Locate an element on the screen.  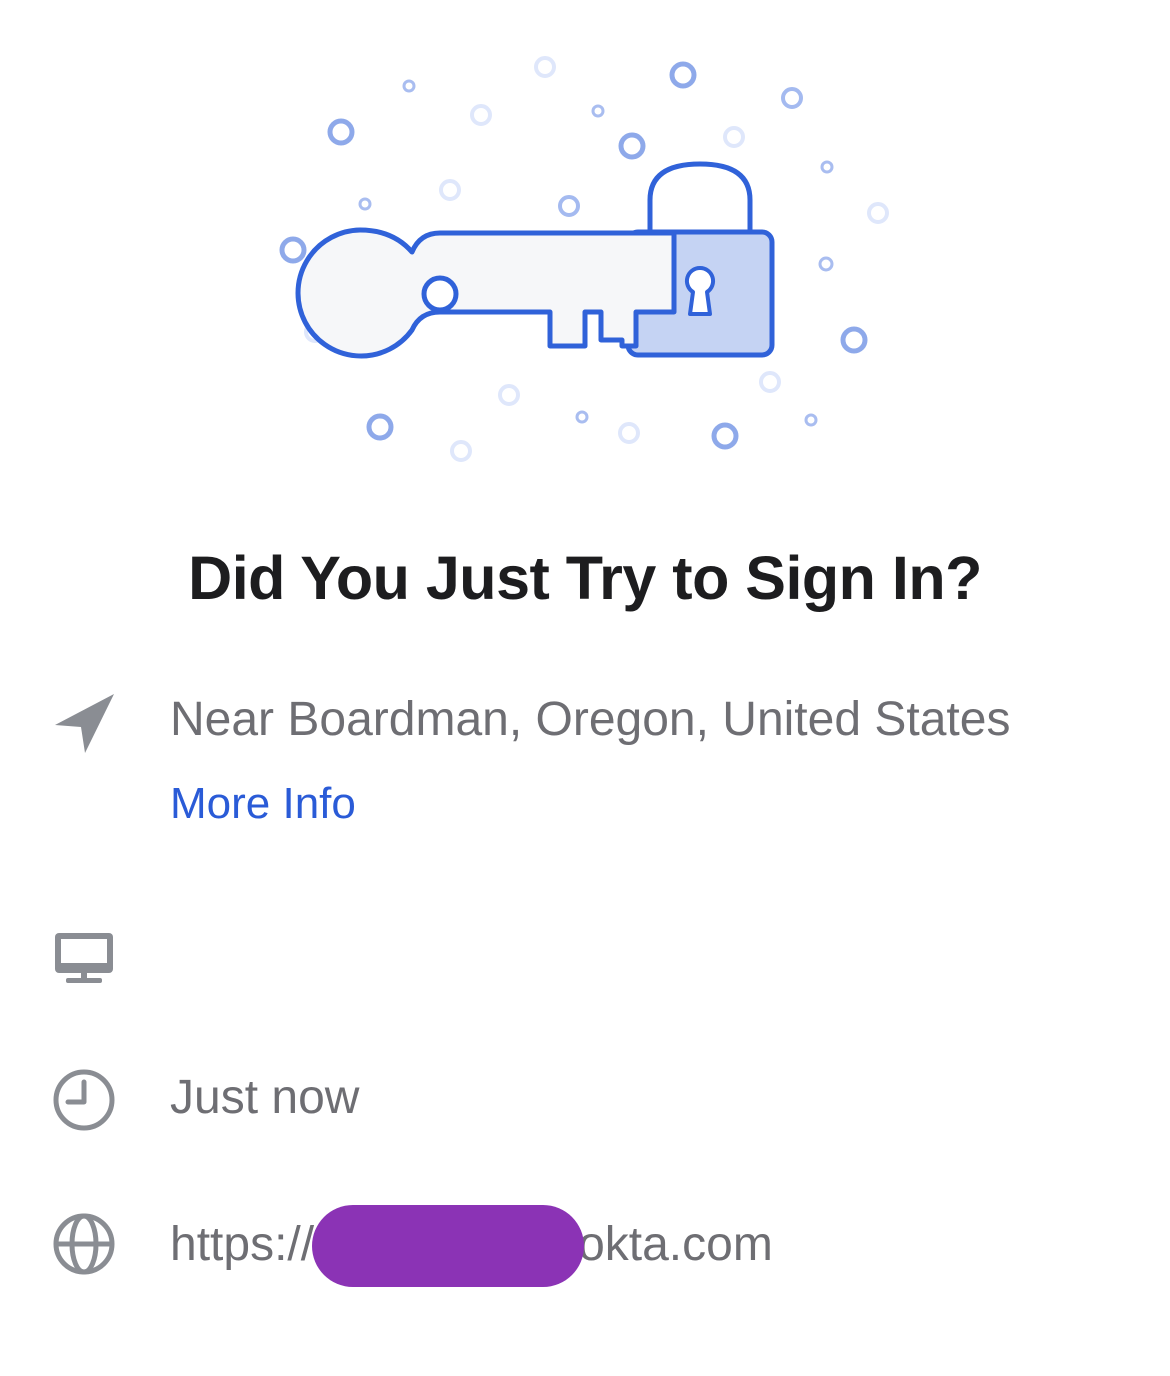
time-text: Just now is located at coordinates (265, 1097).